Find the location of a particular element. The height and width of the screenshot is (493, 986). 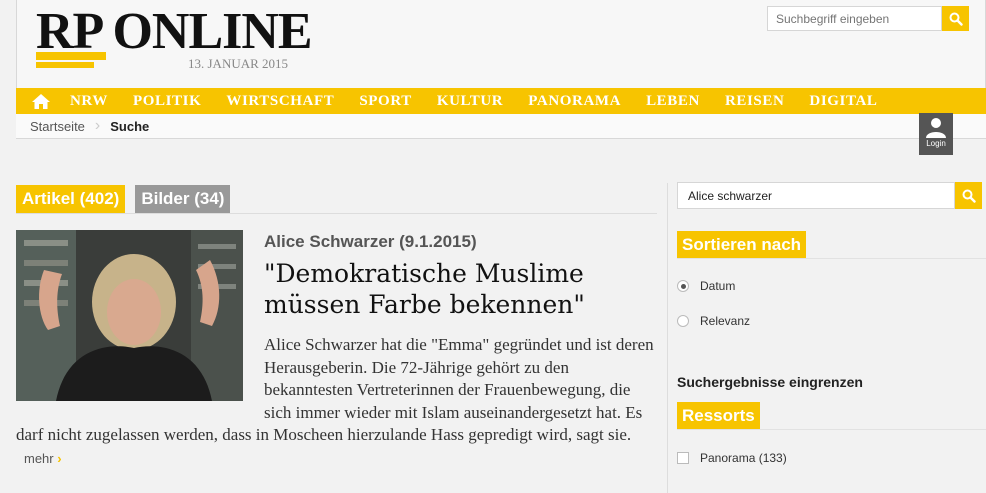

logo-accent-bar is located at coordinates (71, 56).